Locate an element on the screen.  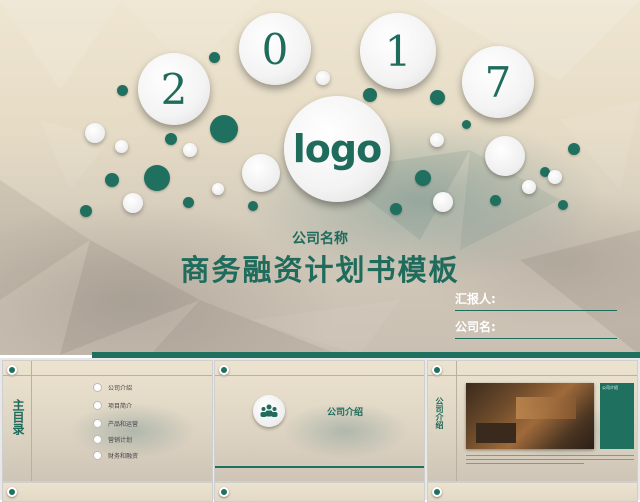
cross-icon is located at coordinates (97, 439).